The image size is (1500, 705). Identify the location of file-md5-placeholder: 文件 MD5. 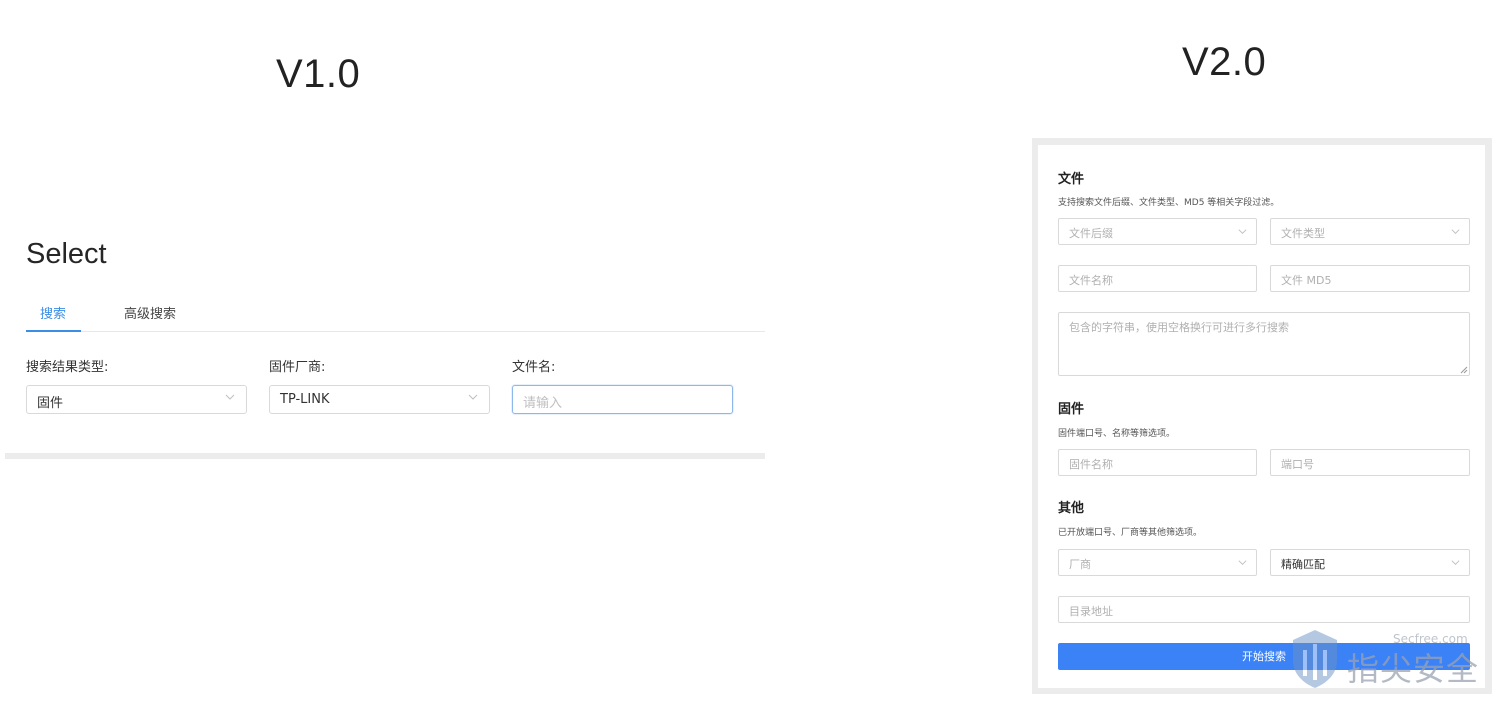
(1306, 280).